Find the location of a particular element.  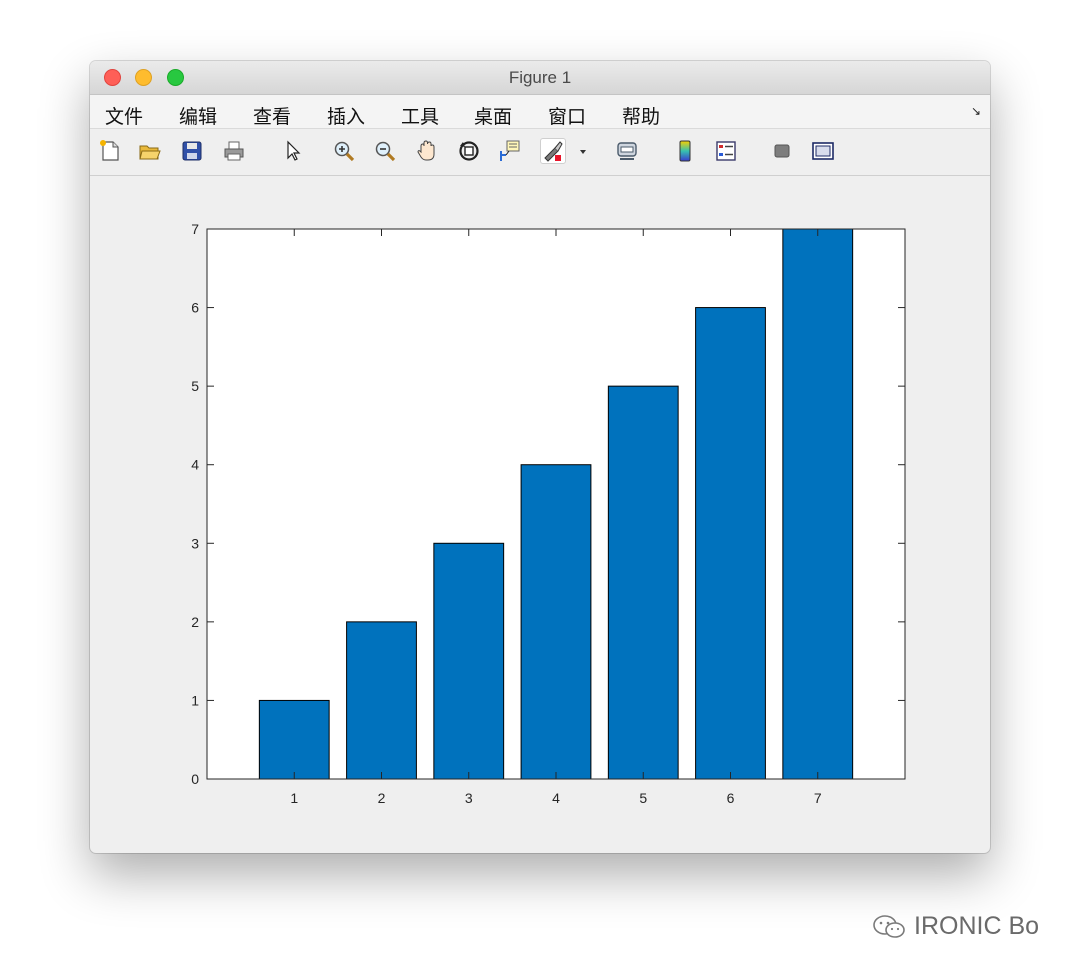

y-tick-label: 4 is located at coordinates (195, 465).